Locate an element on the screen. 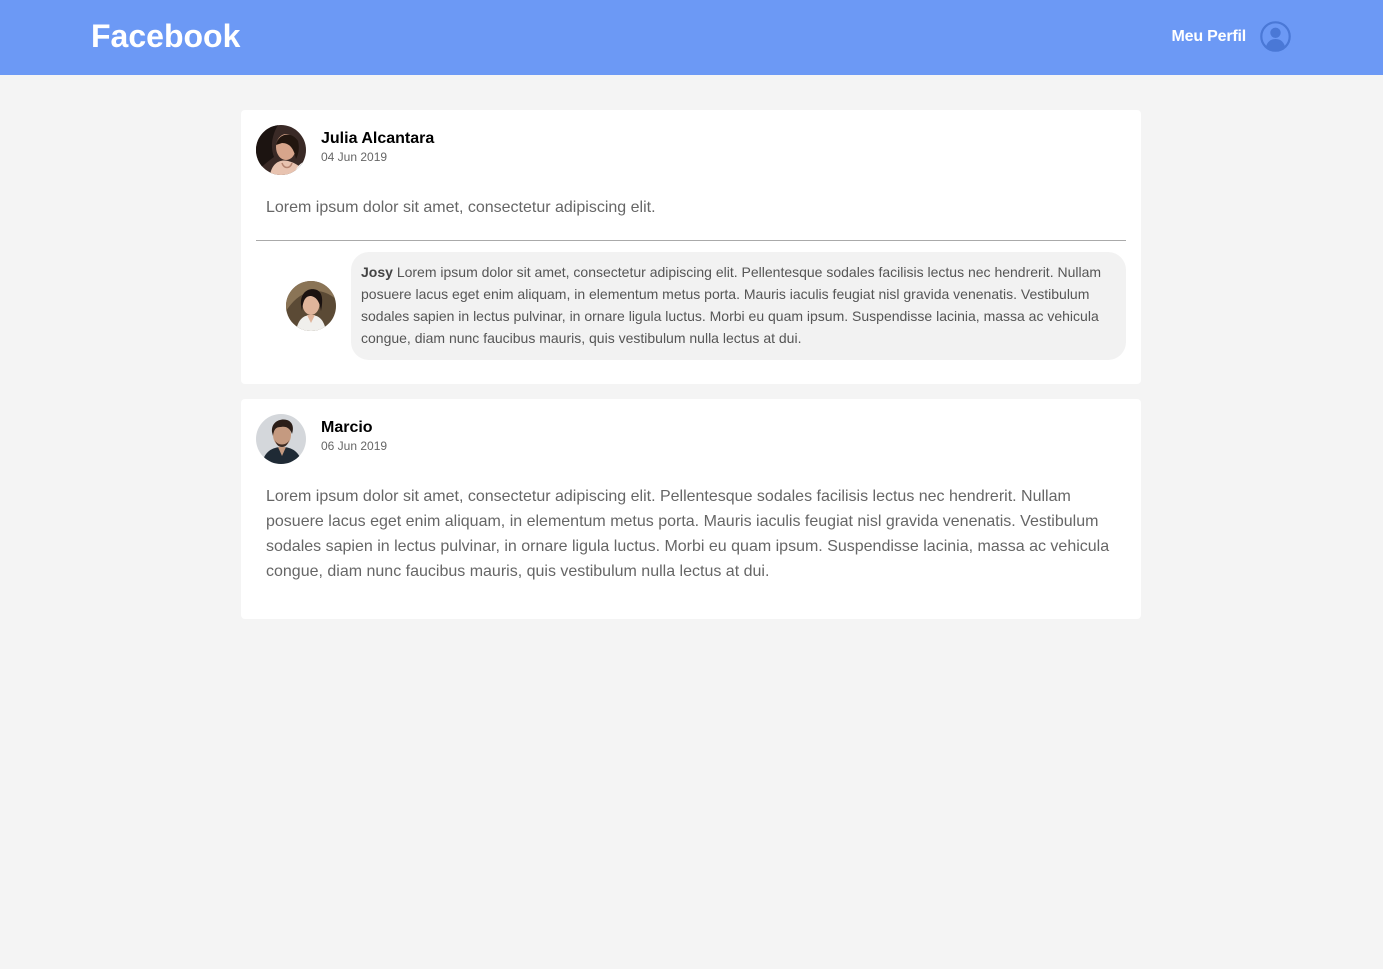 This screenshot has height=969, width=1383. profile-link: Meu Perfil is located at coordinates (1231, 36).